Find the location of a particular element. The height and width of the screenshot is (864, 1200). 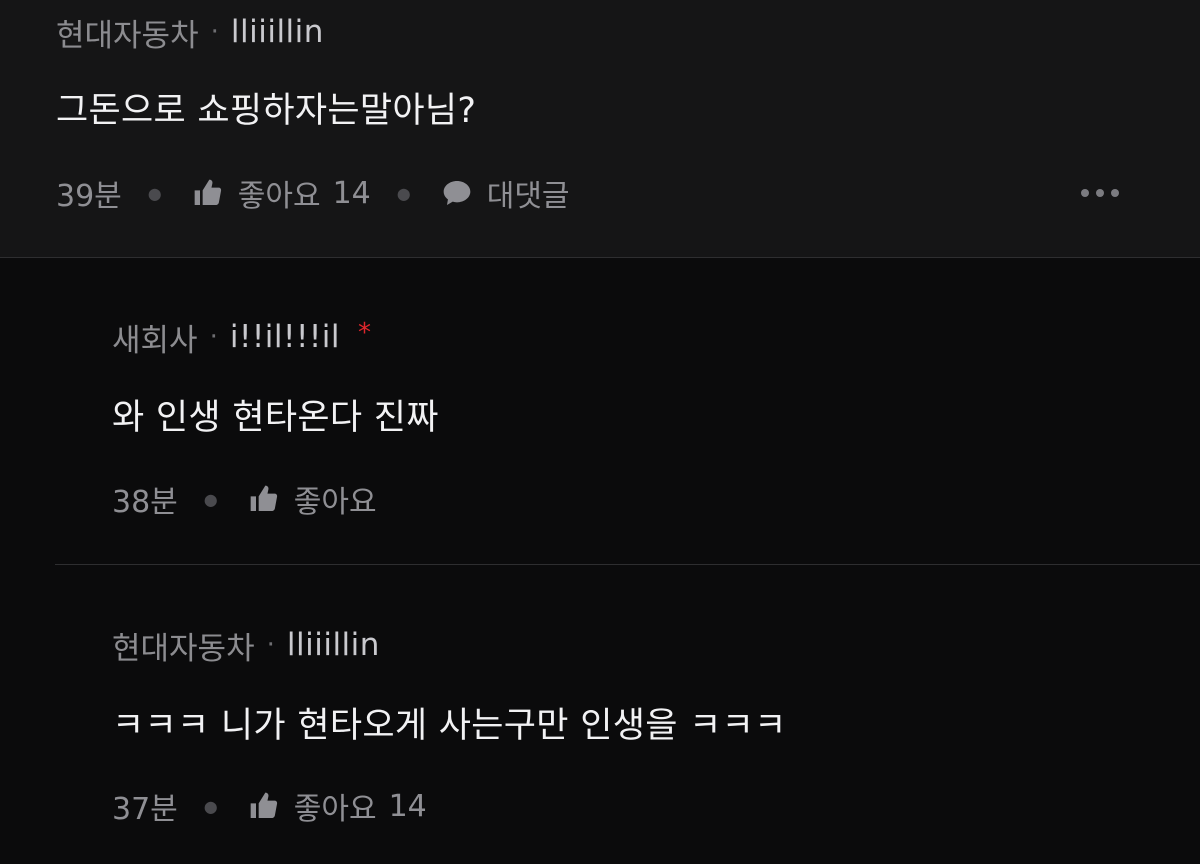

comment-author: 새회사 · i!!il!!!il * is located at coordinates (242, 338).